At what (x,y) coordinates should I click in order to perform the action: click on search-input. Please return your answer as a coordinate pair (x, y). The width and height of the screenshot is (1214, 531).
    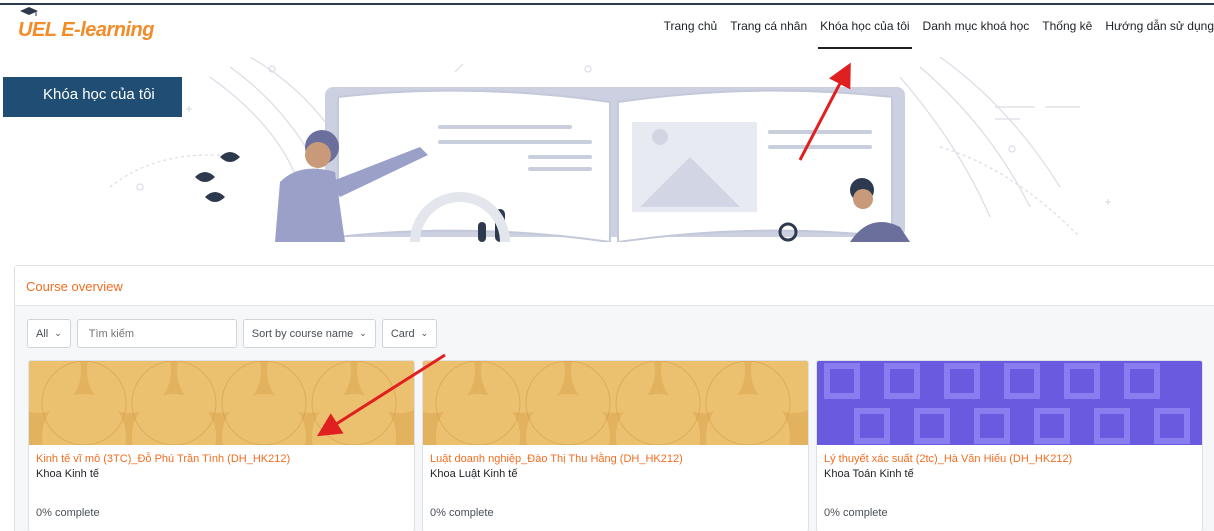
    Looking at the image, I should click on (156, 333).